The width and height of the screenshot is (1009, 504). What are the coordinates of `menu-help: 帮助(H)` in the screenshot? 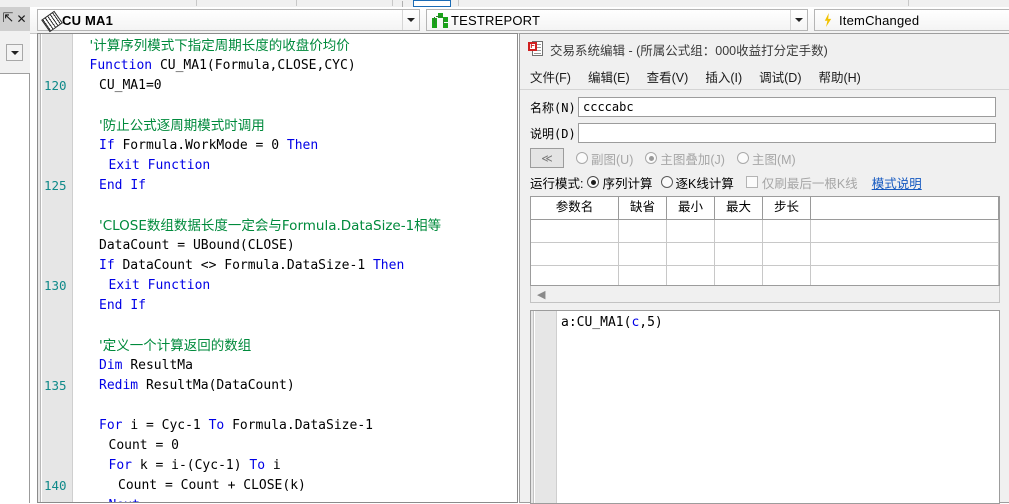 It's located at (839, 76).